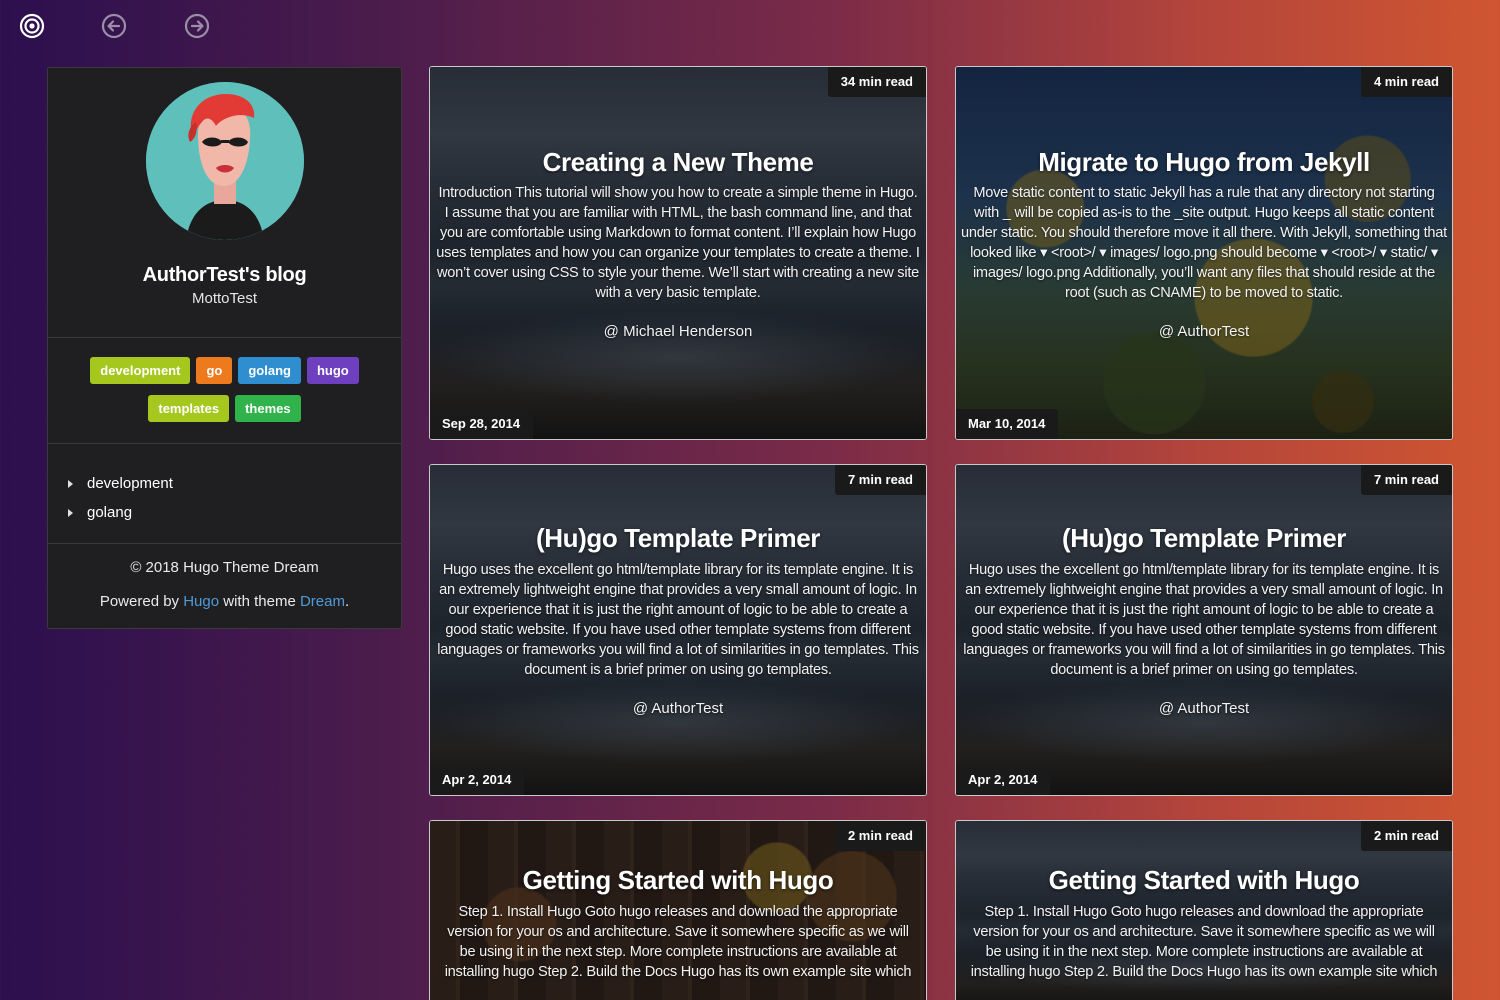  What do you see at coordinates (234, 512) in the screenshot?
I see `category-item-golang: golang` at bounding box center [234, 512].